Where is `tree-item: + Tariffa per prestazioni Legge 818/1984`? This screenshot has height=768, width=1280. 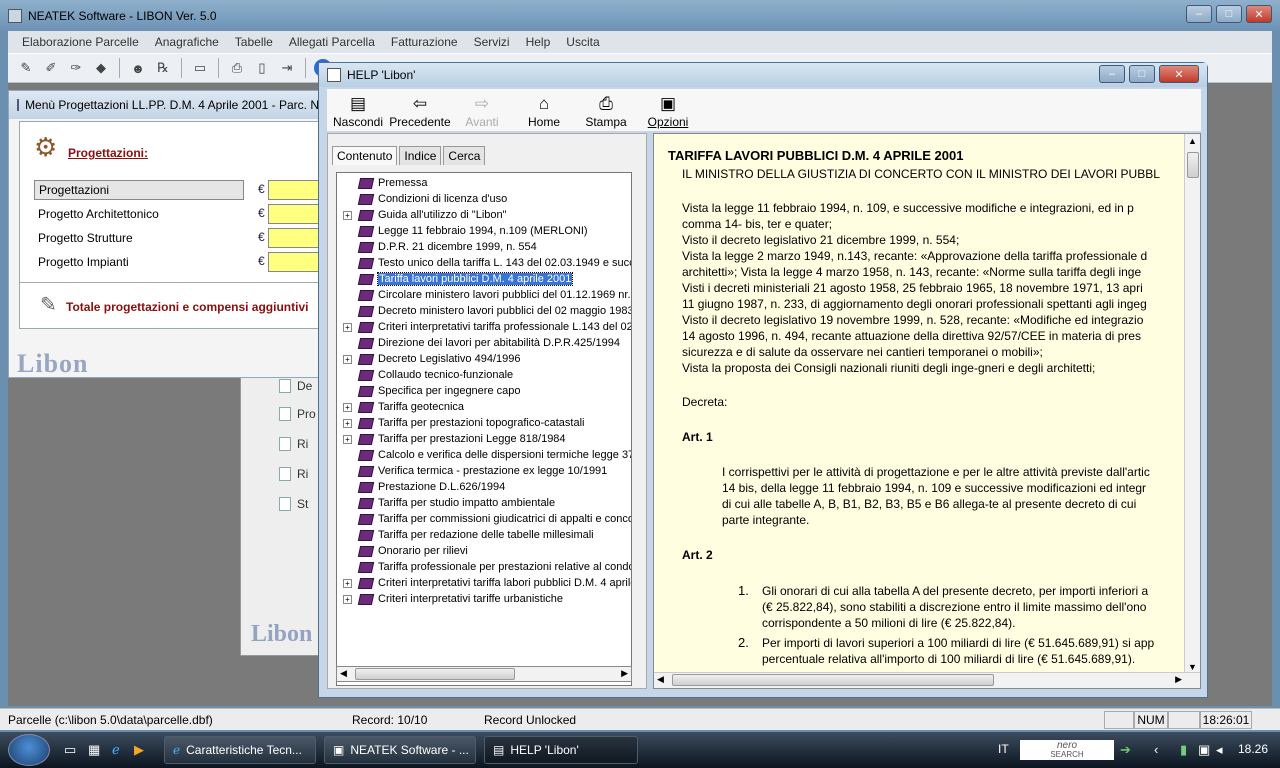
tree-item: + Tariffa per prestazioni Legge 818/1984 is located at coordinates (484, 439).